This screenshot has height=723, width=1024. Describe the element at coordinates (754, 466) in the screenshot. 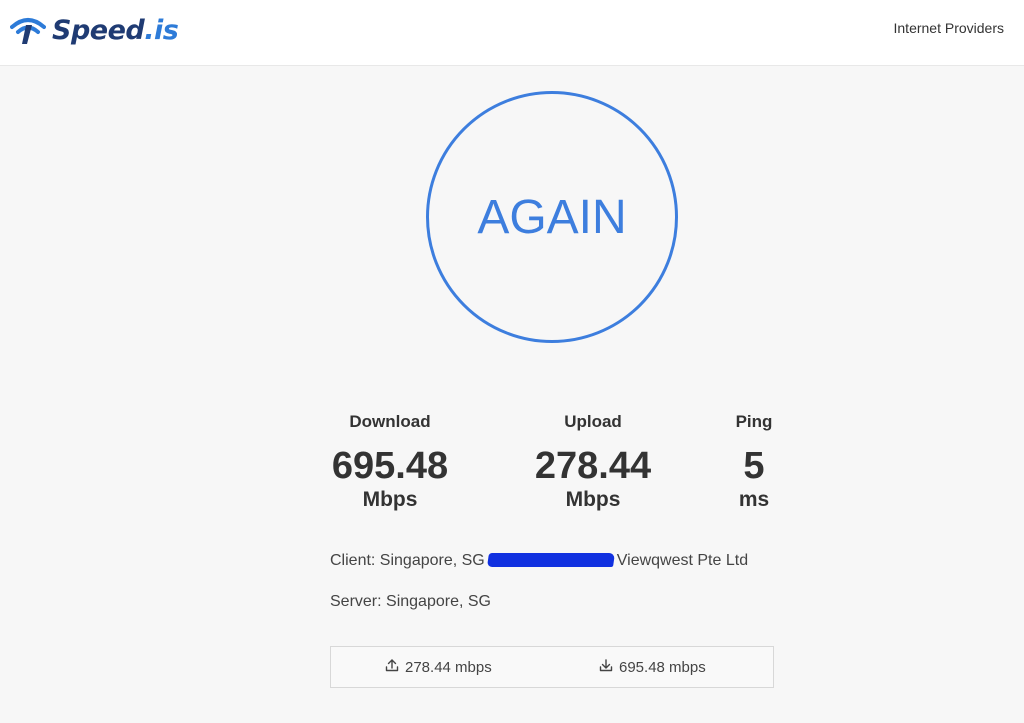

I see `ping-value: 5` at that location.